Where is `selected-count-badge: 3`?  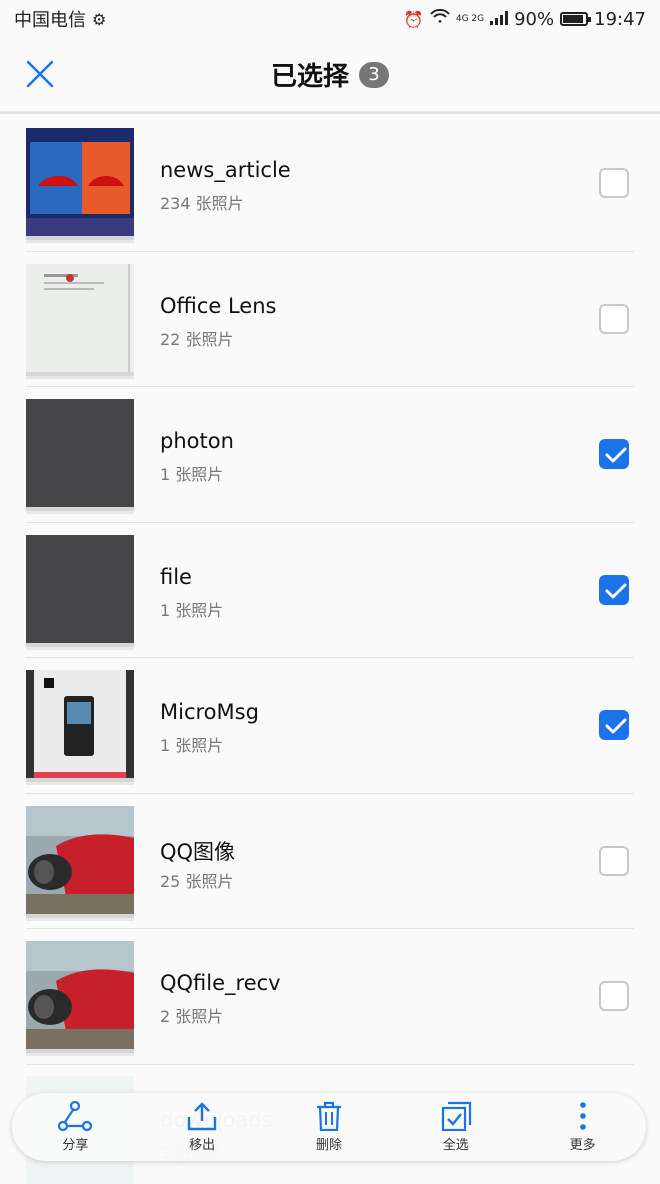
selected-count-badge: 3 is located at coordinates (374, 74).